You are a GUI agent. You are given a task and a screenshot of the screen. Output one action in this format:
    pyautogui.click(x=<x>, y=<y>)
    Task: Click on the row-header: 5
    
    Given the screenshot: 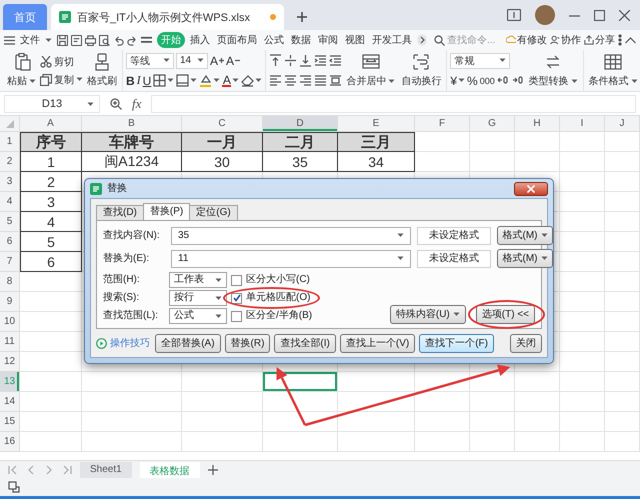 What is the action you would take?
    pyautogui.click(x=10, y=222)
    